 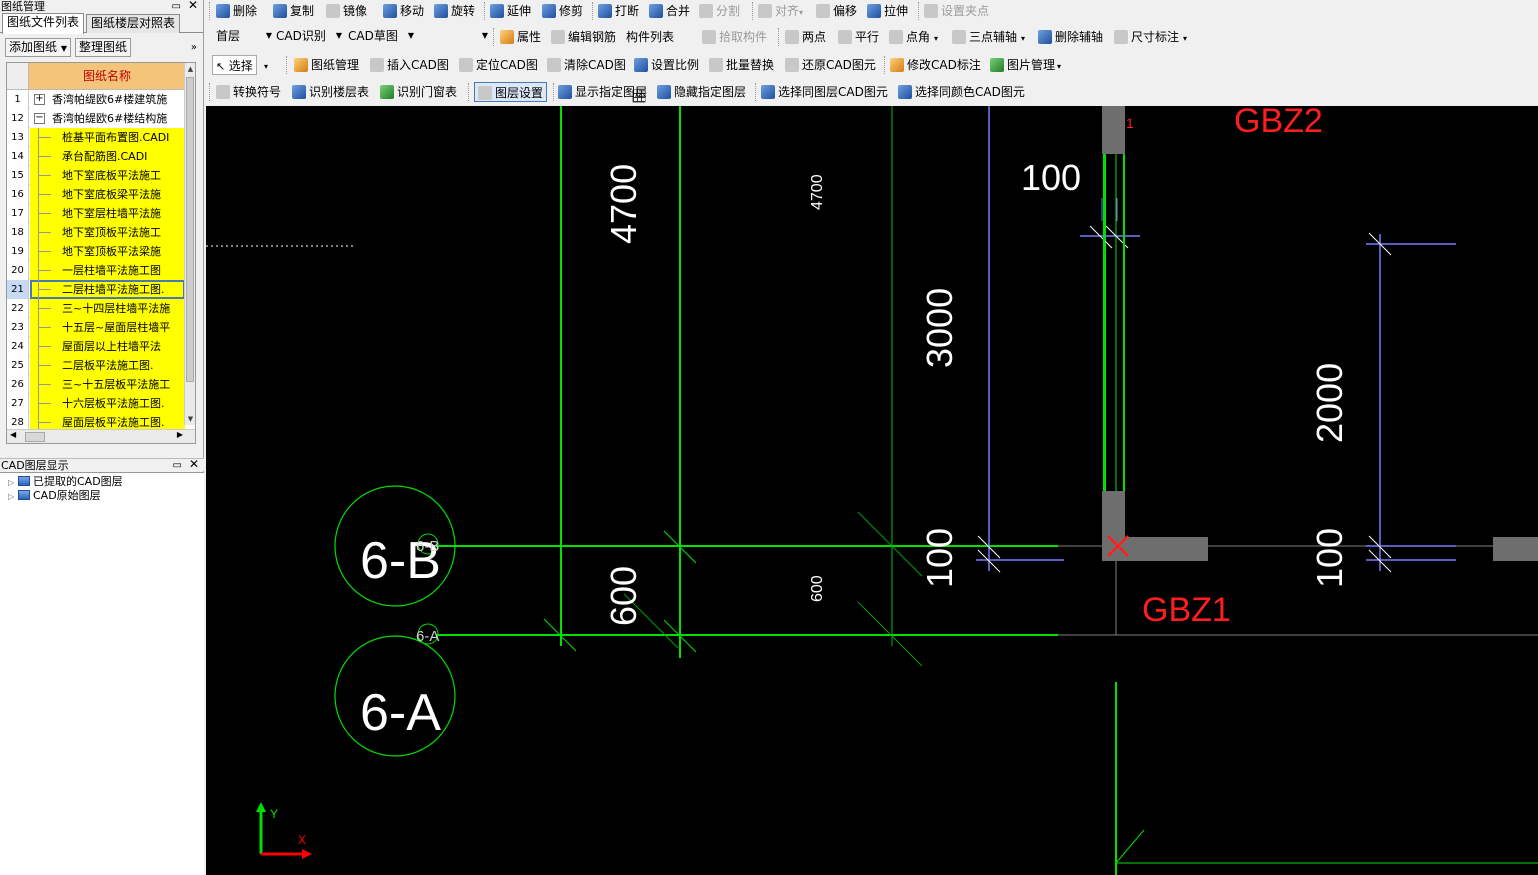 What do you see at coordinates (96, 289) in the screenshot?
I see `table-row: 21 二层柱墙平法施工图.` at bounding box center [96, 289].